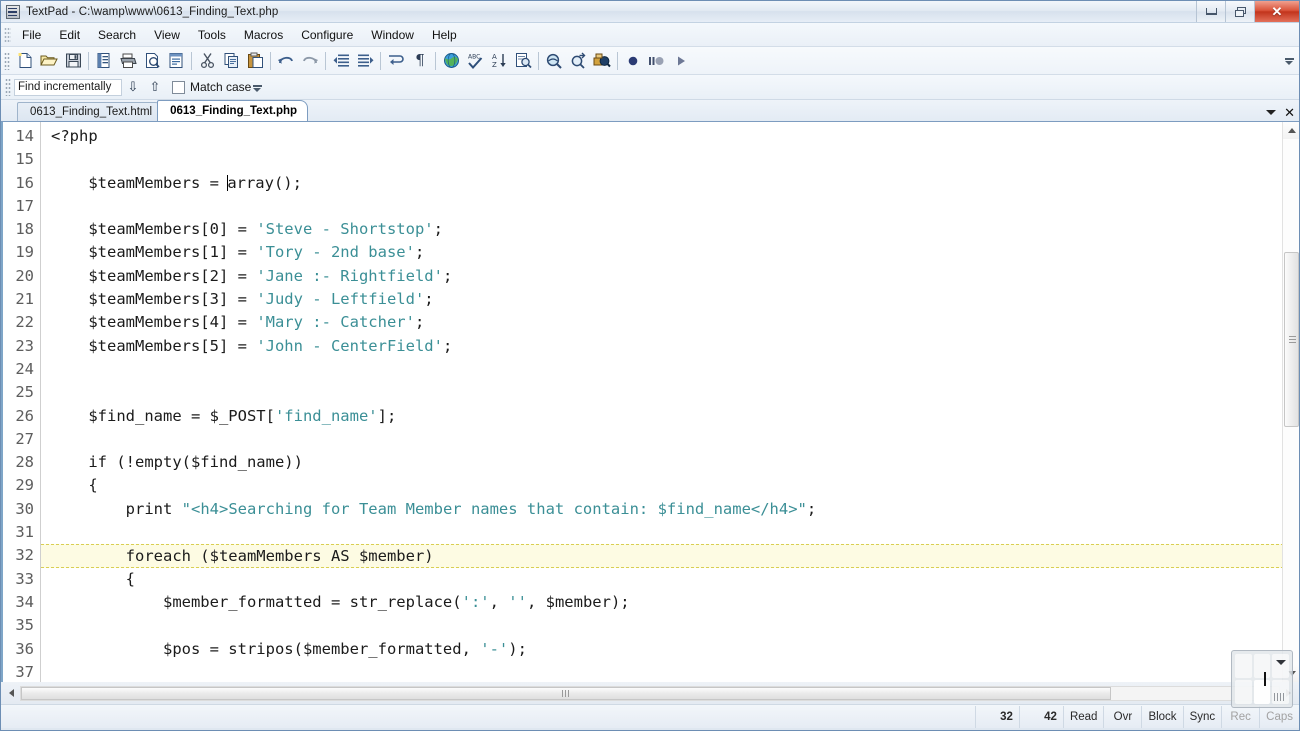  What do you see at coordinates (152, 61) in the screenshot?
I see `print-preview-button` at bounding box center [152, 61].